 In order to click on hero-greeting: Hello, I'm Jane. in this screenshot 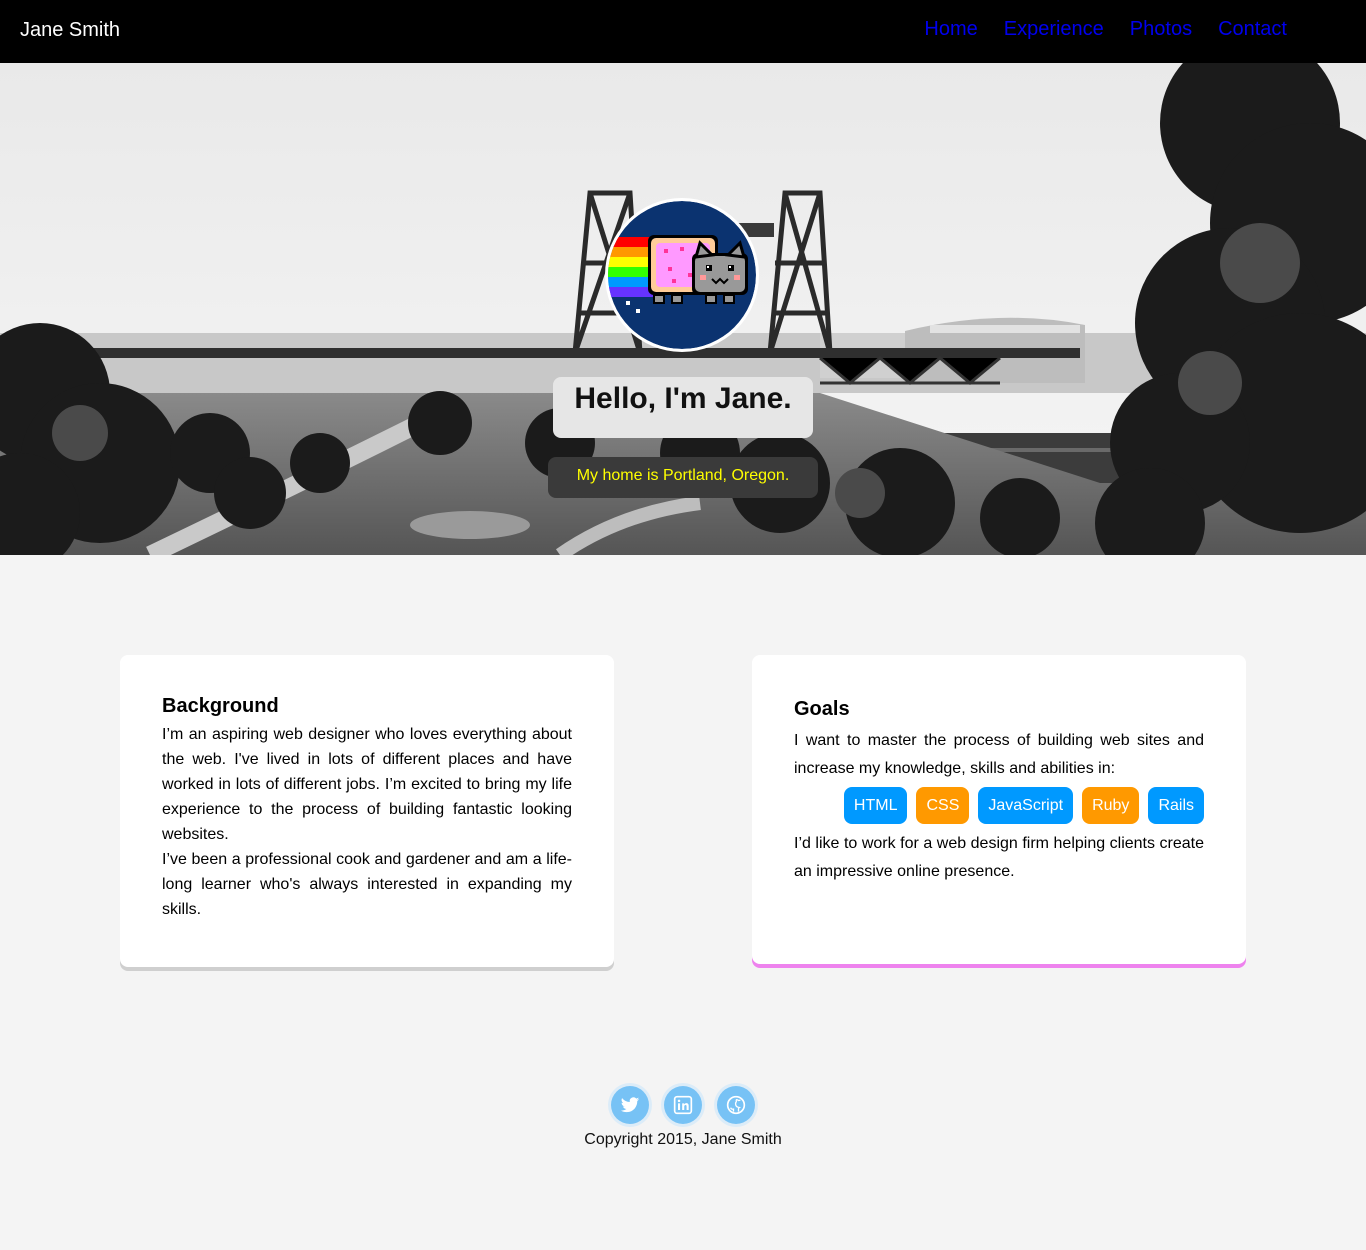, I will do `click(683, 407)`.